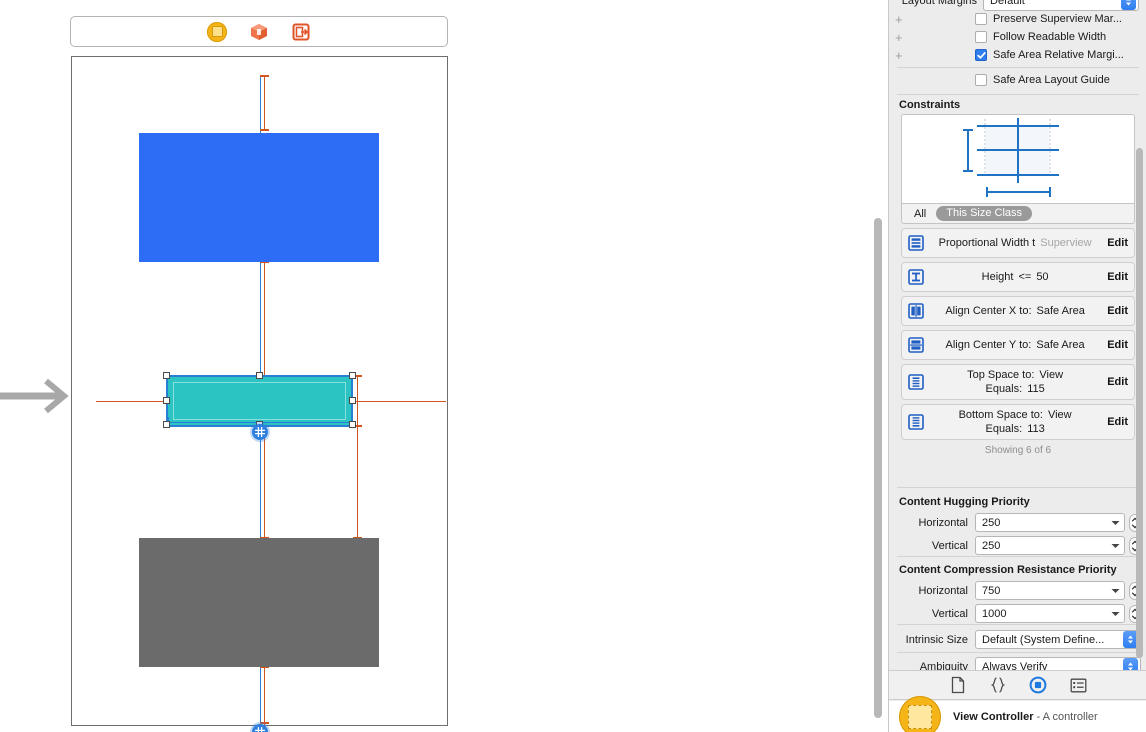 This screenshot has height=732, width=1146. I want to click on constraint-row-bottom-space: Bottom Space to: View Equals: 113 Edit, so click(1018, 422).